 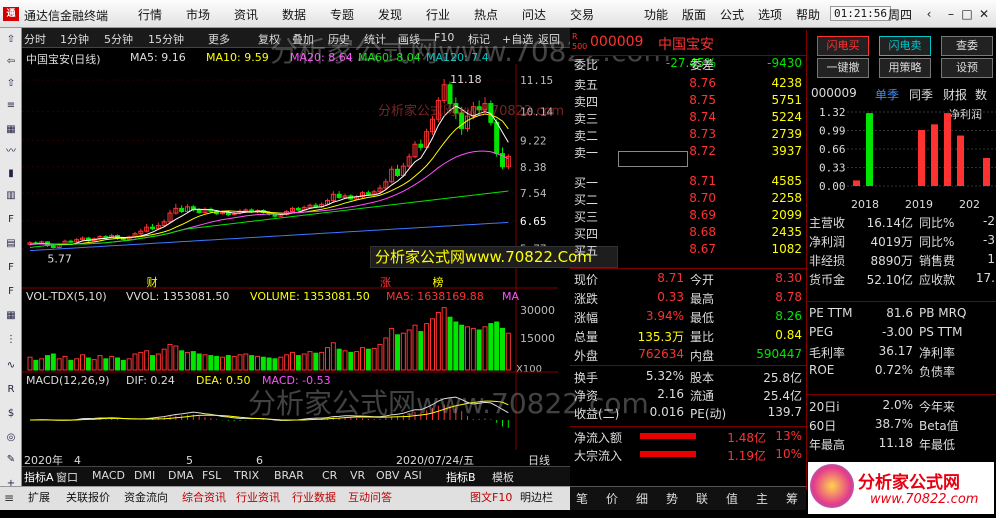 I want to click on fin-icon: F, so click(x=11, y=268).